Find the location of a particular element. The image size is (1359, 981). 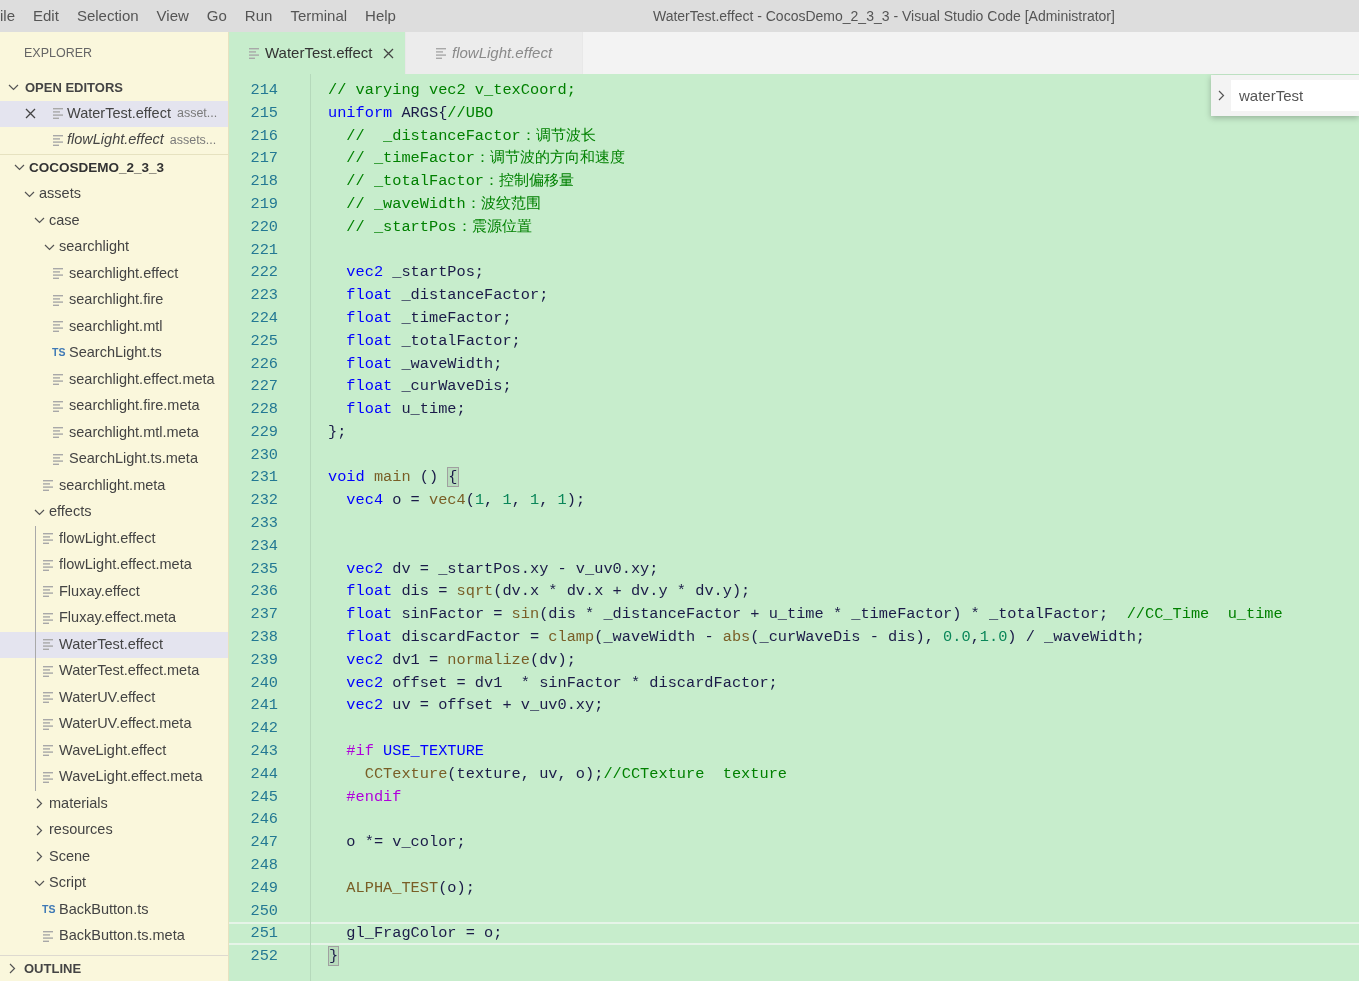

file-item: searchlight.mtl is located at coordinates (114, 326).